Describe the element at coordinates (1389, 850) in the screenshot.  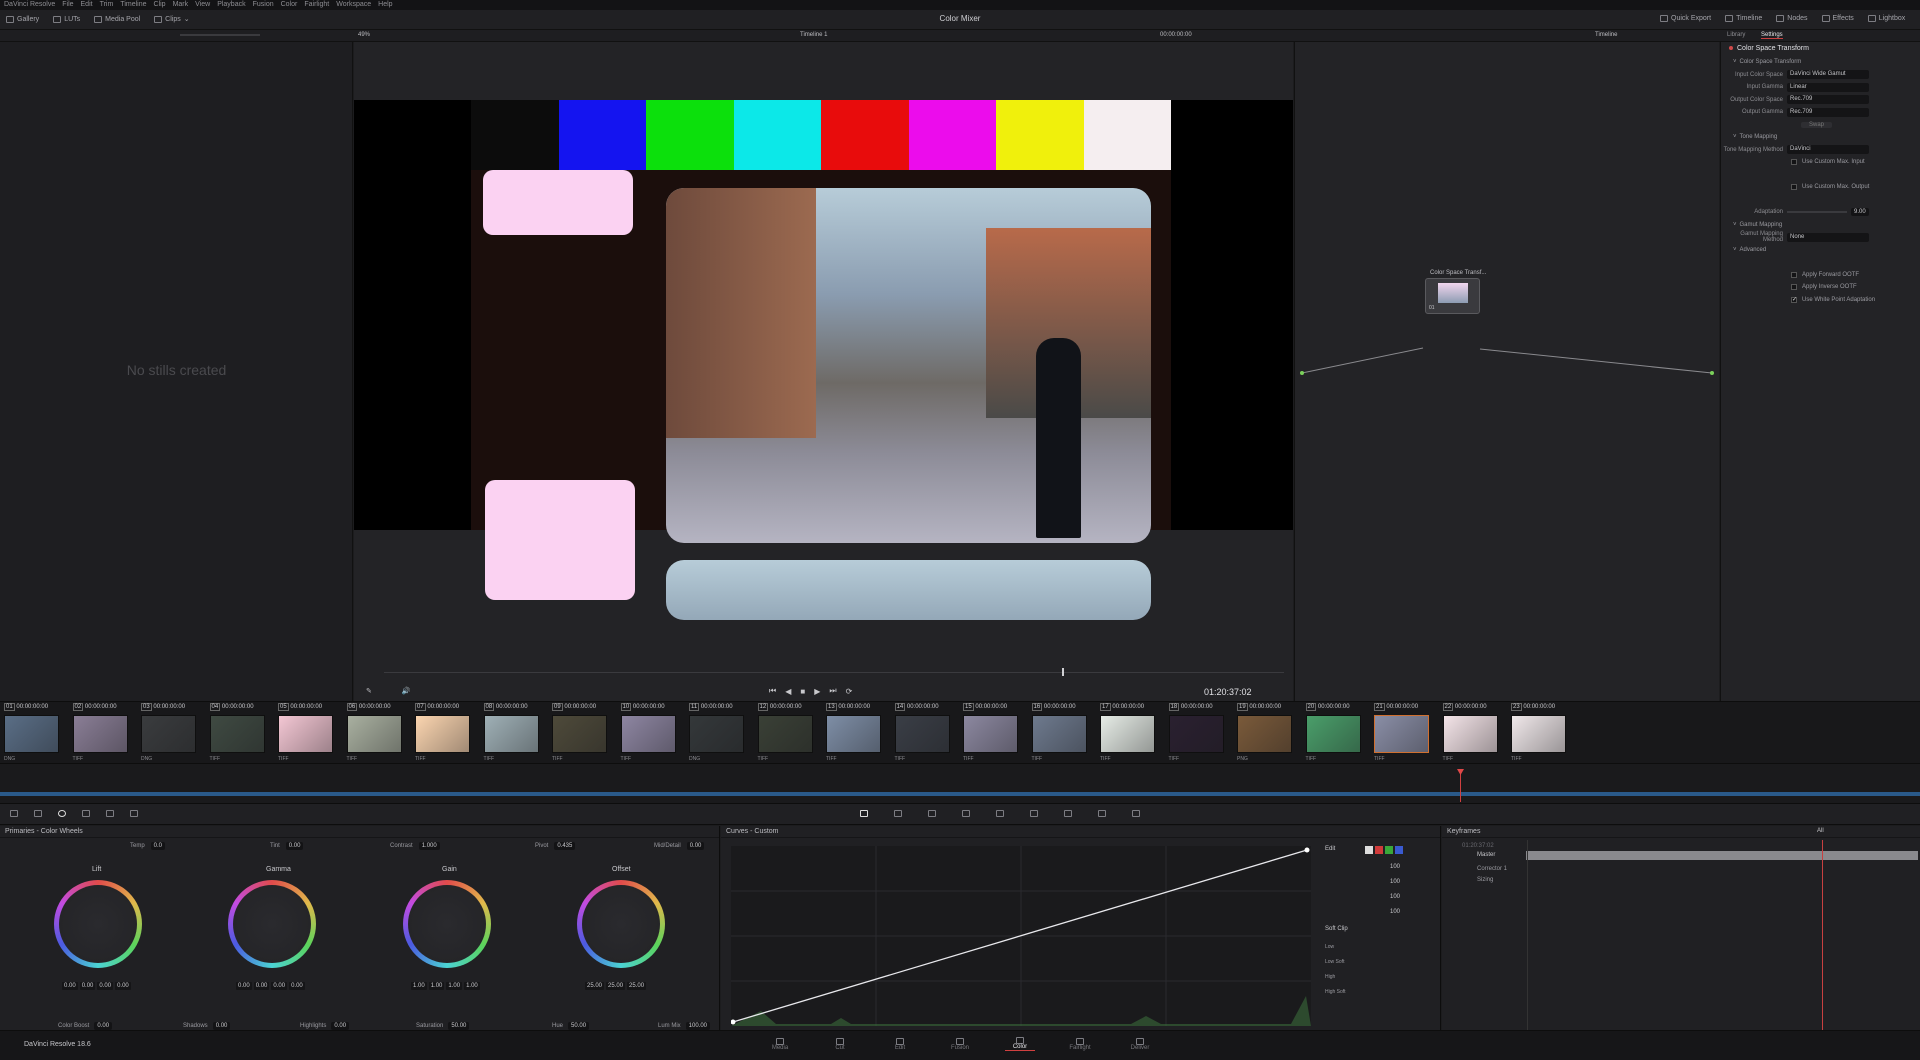
I see `curve-green-button` at that location.